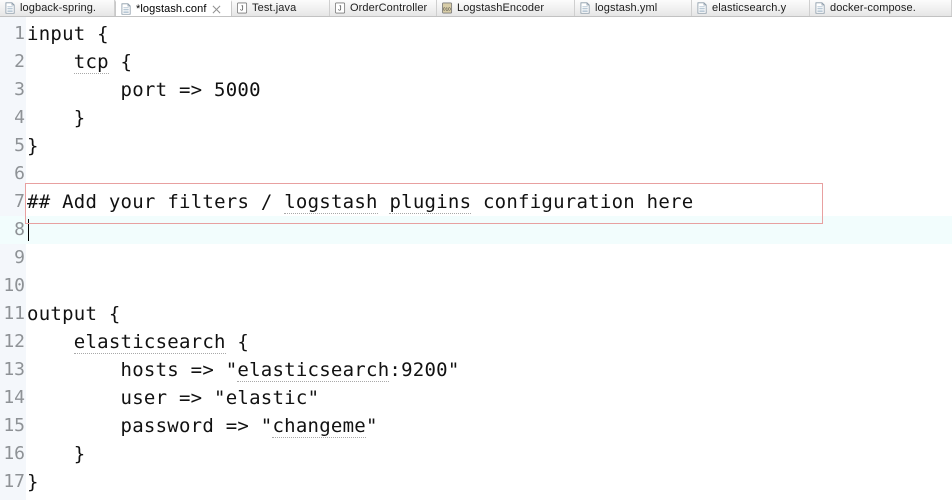  I want to click on spellcheck-underline: plugins, so click(430, 202).